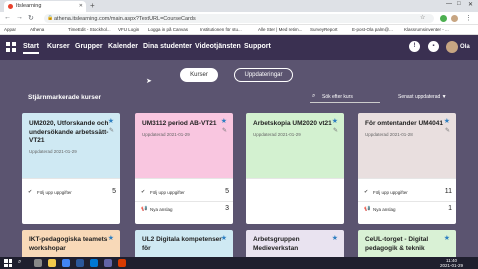 This screenshot has width=478, height=269. I want to click on card-title: UL2 Digitala kompetenser för, so click(182, 244).